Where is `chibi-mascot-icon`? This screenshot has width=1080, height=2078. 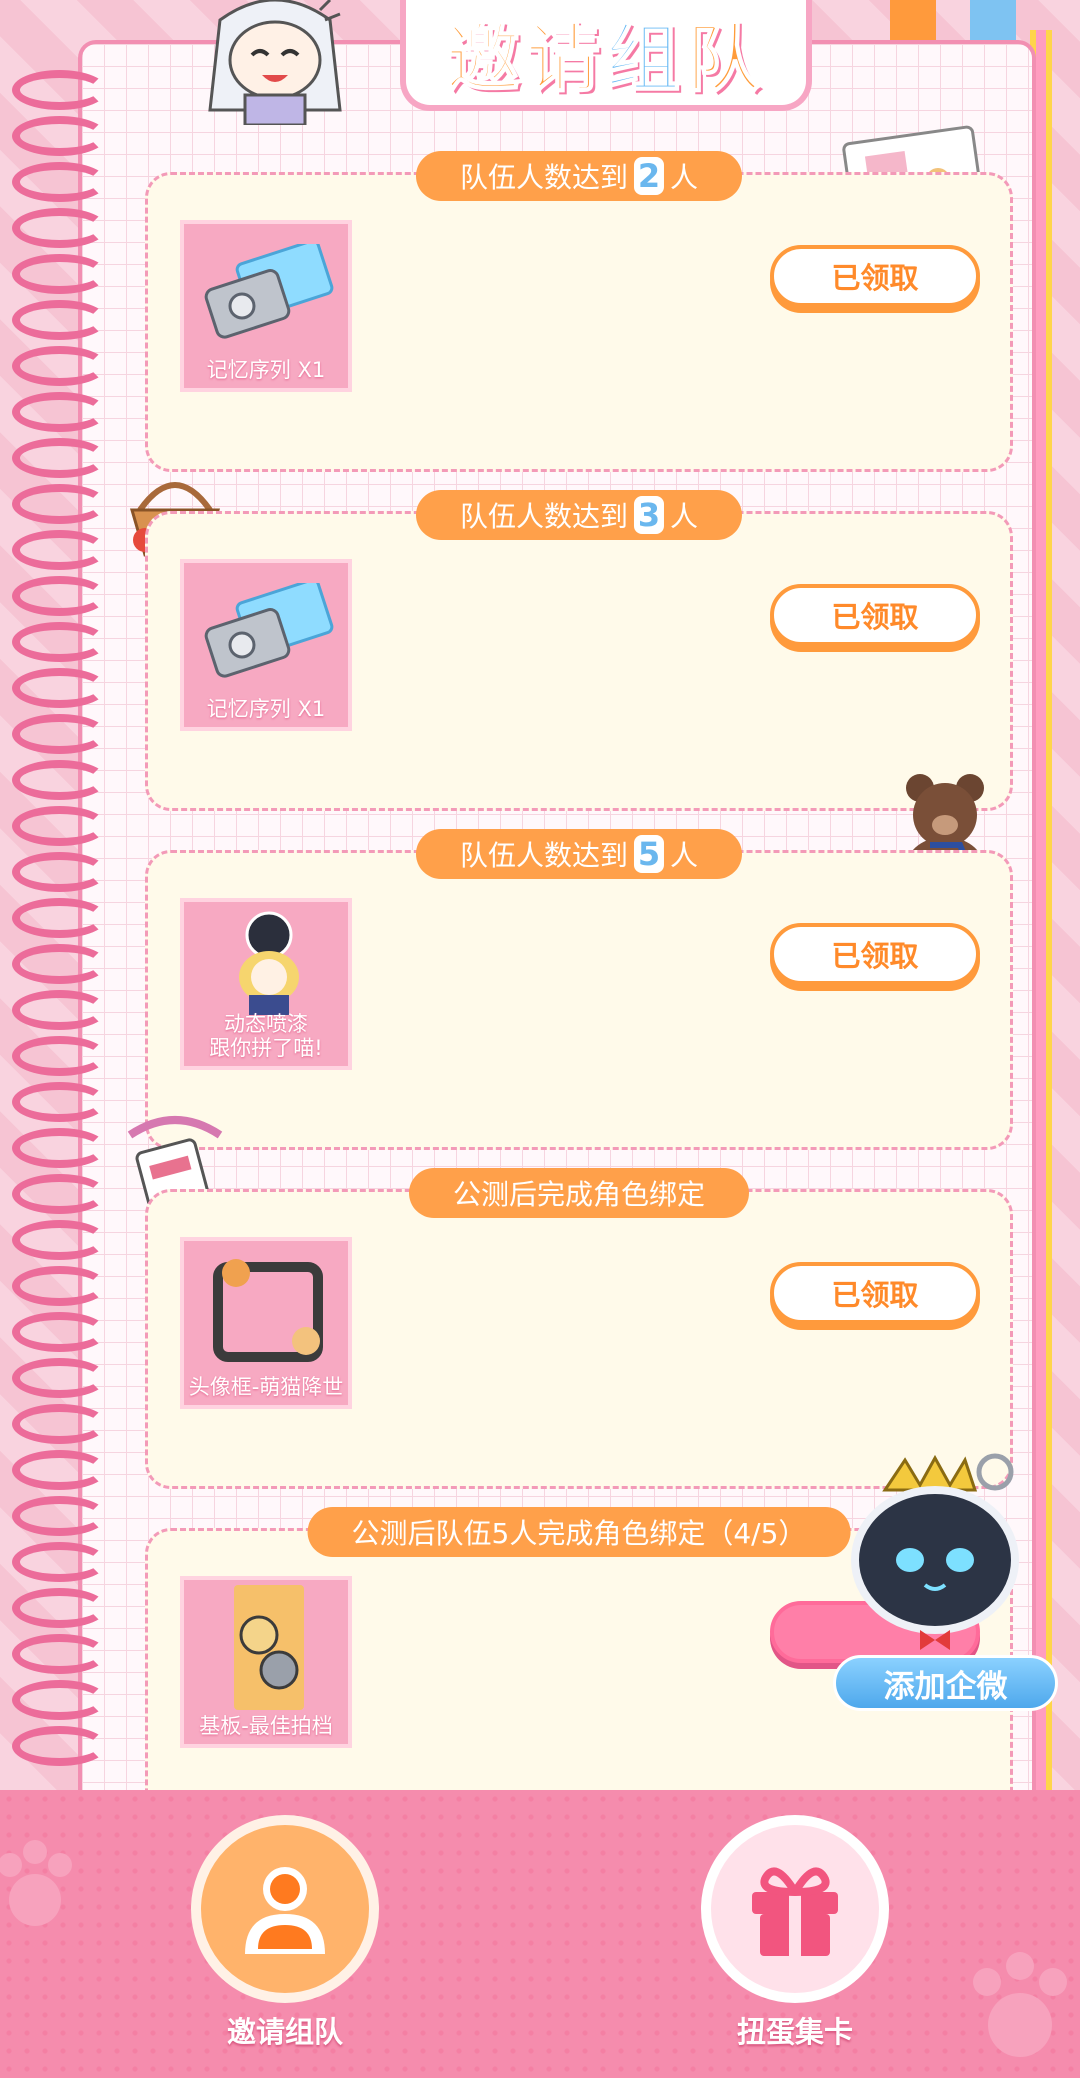
chibi-mascot-icon is located at coordinates (275, 62).